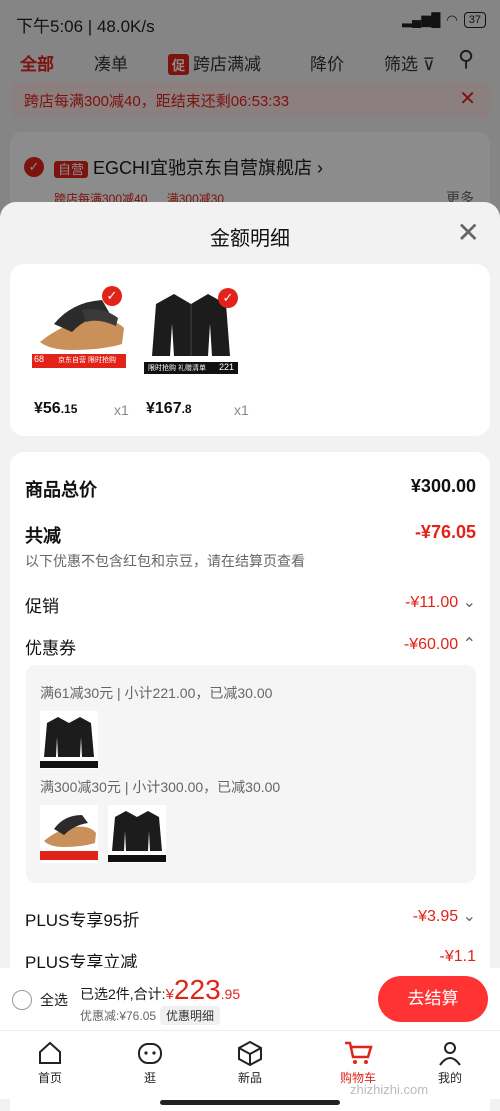 The image size is (500, 1111). Describe the element at coordinates (42, 606) in the screenshot. I see `promo-label: 促销` at that location.